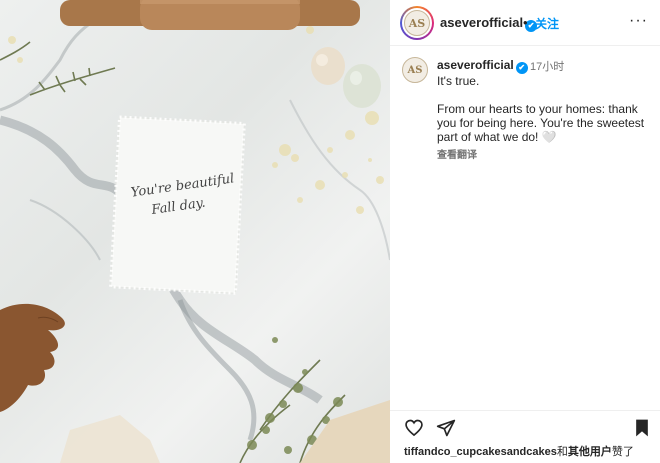 This screenshot has width=660, height=463. I want to click on caption-line-1: It's true., so click(458, 81).